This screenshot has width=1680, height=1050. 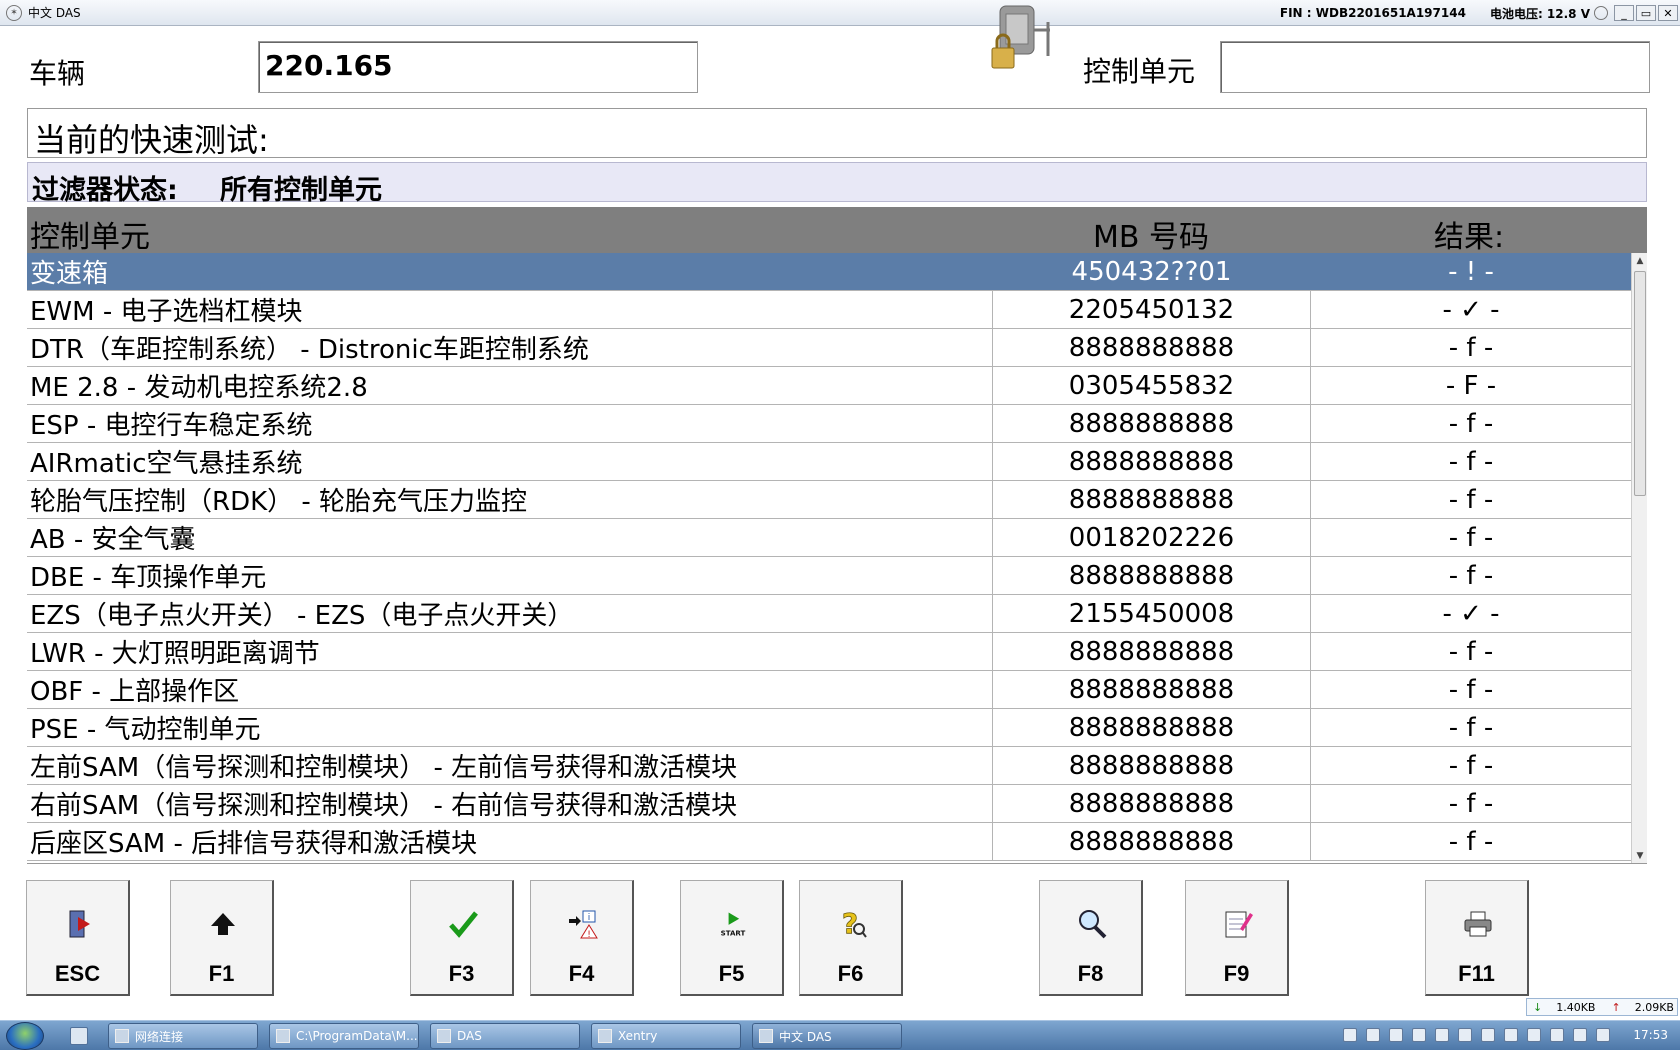 What do you see at coordinates (122, 1036) in the screenshot?
I see `network-icon` at bounding box center [122, 1036].